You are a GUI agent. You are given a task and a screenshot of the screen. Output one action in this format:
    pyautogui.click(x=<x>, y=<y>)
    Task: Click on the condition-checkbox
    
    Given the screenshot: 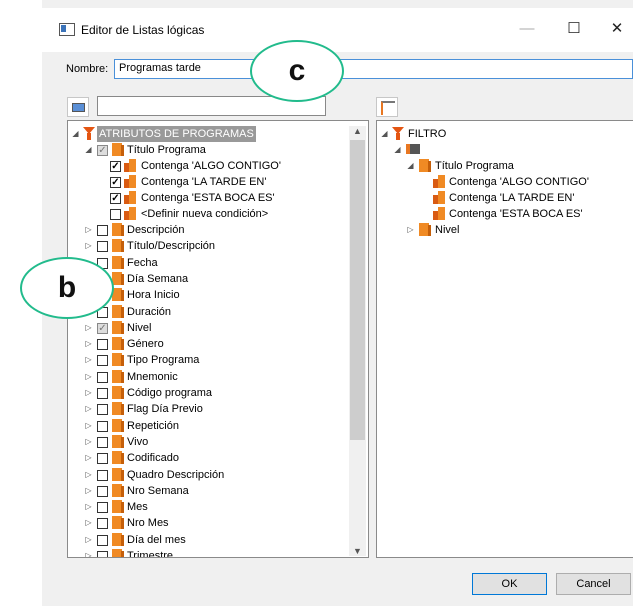 What is the action you would take?
    pyautogui.click(x=115, y=214)
    